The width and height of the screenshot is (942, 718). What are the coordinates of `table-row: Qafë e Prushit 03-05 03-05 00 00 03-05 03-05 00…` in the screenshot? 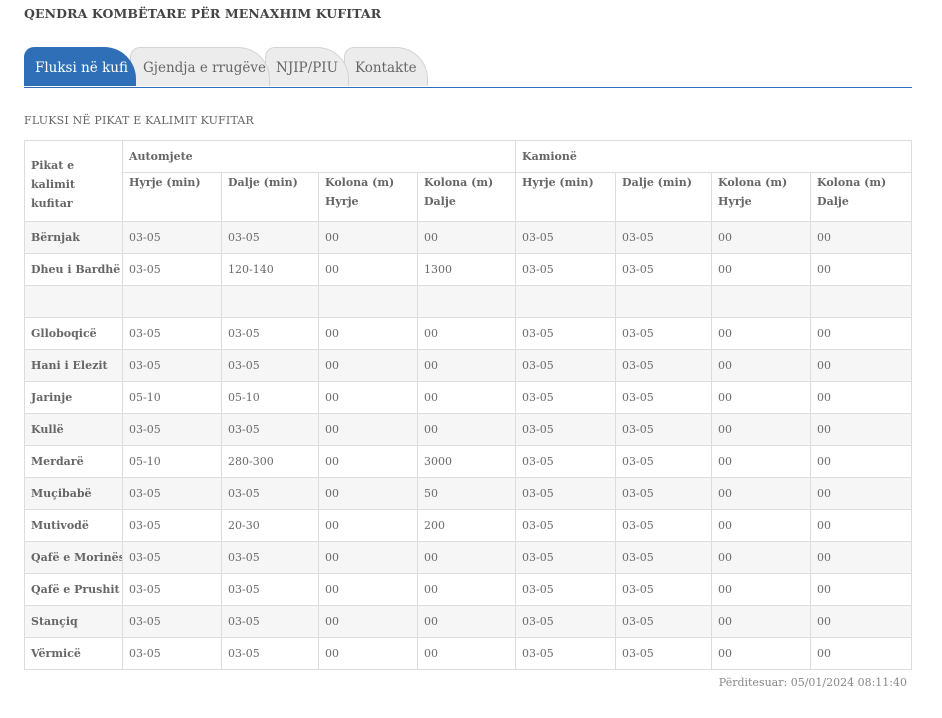 It's located at (468, 589).